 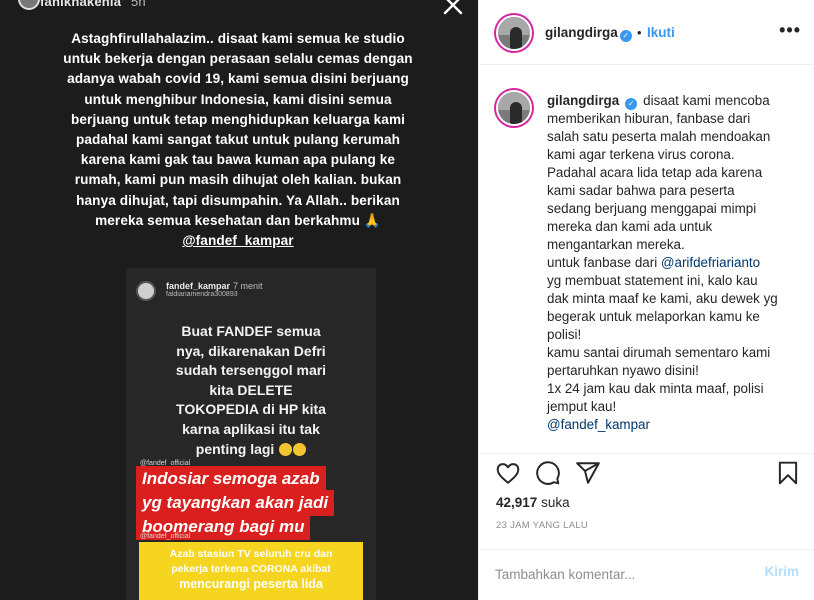 I want to click on like-heart-icon, so click(x=508, y=473).